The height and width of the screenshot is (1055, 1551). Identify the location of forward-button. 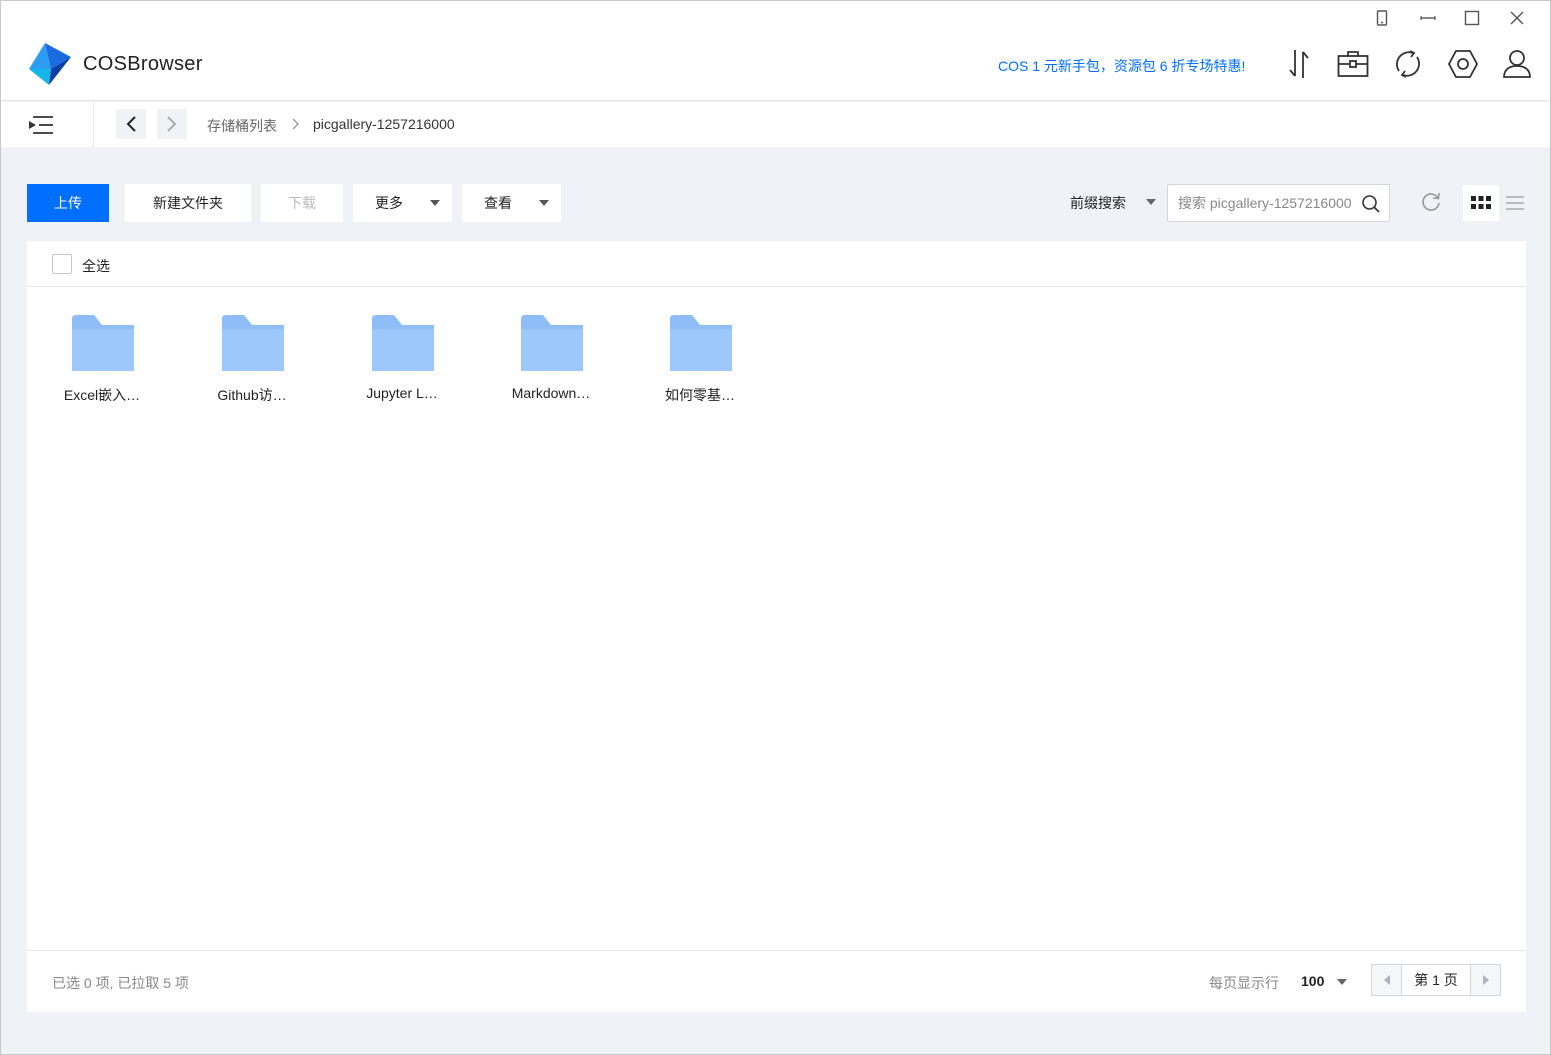
(172, 124).